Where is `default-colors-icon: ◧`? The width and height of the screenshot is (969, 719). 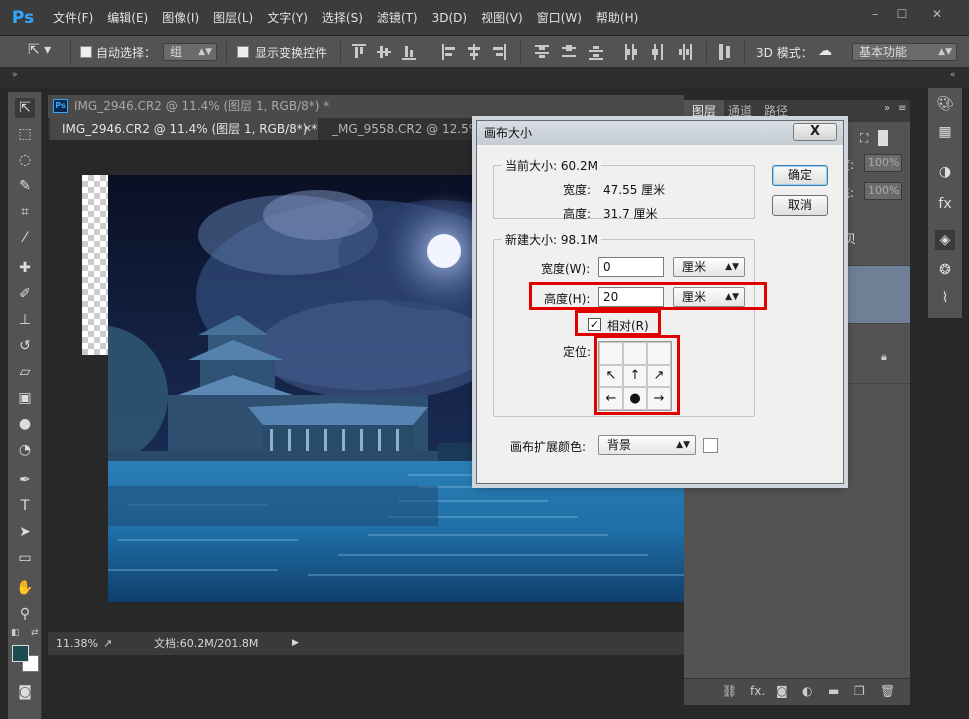 default-colors-icon: ◧ is located at coordinates (15, 633).